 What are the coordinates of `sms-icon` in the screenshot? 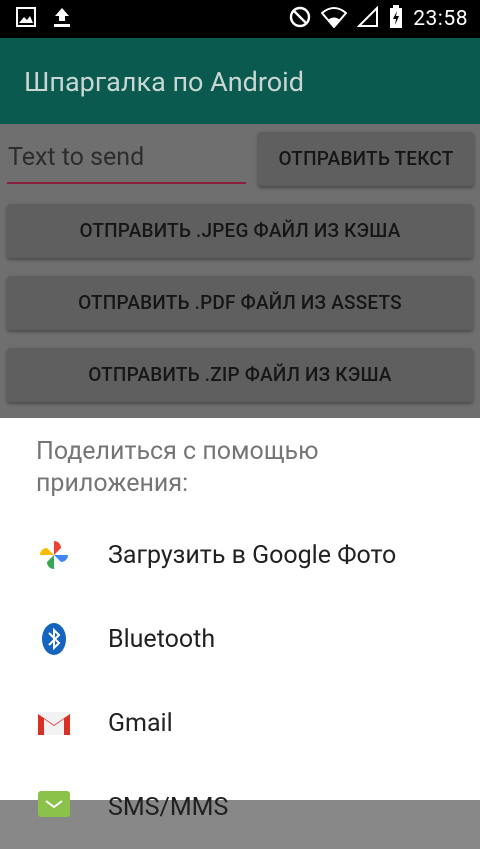 It's located at (54, 807).